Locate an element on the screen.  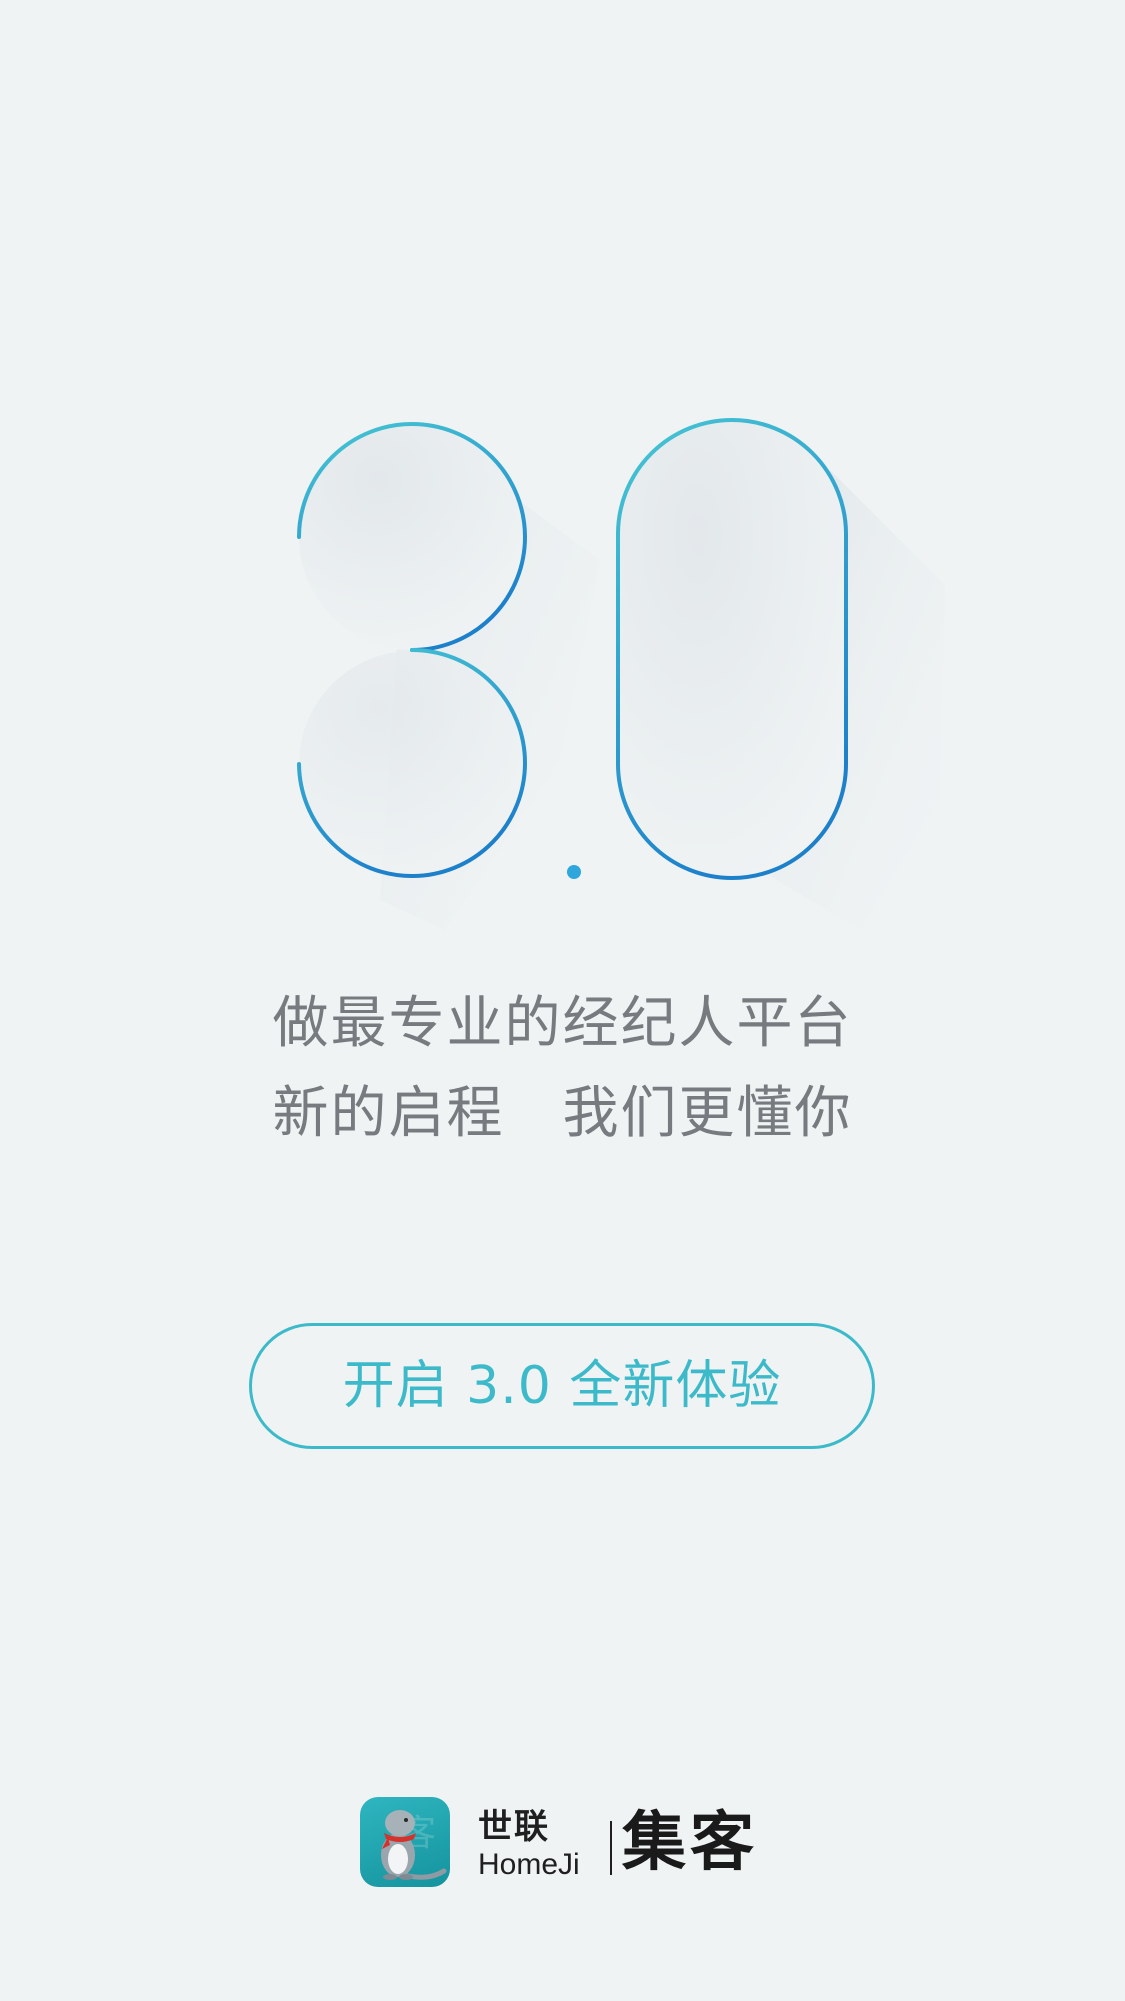
brand-name-homeji: HomeJi is located at coordinates (529, 1864).